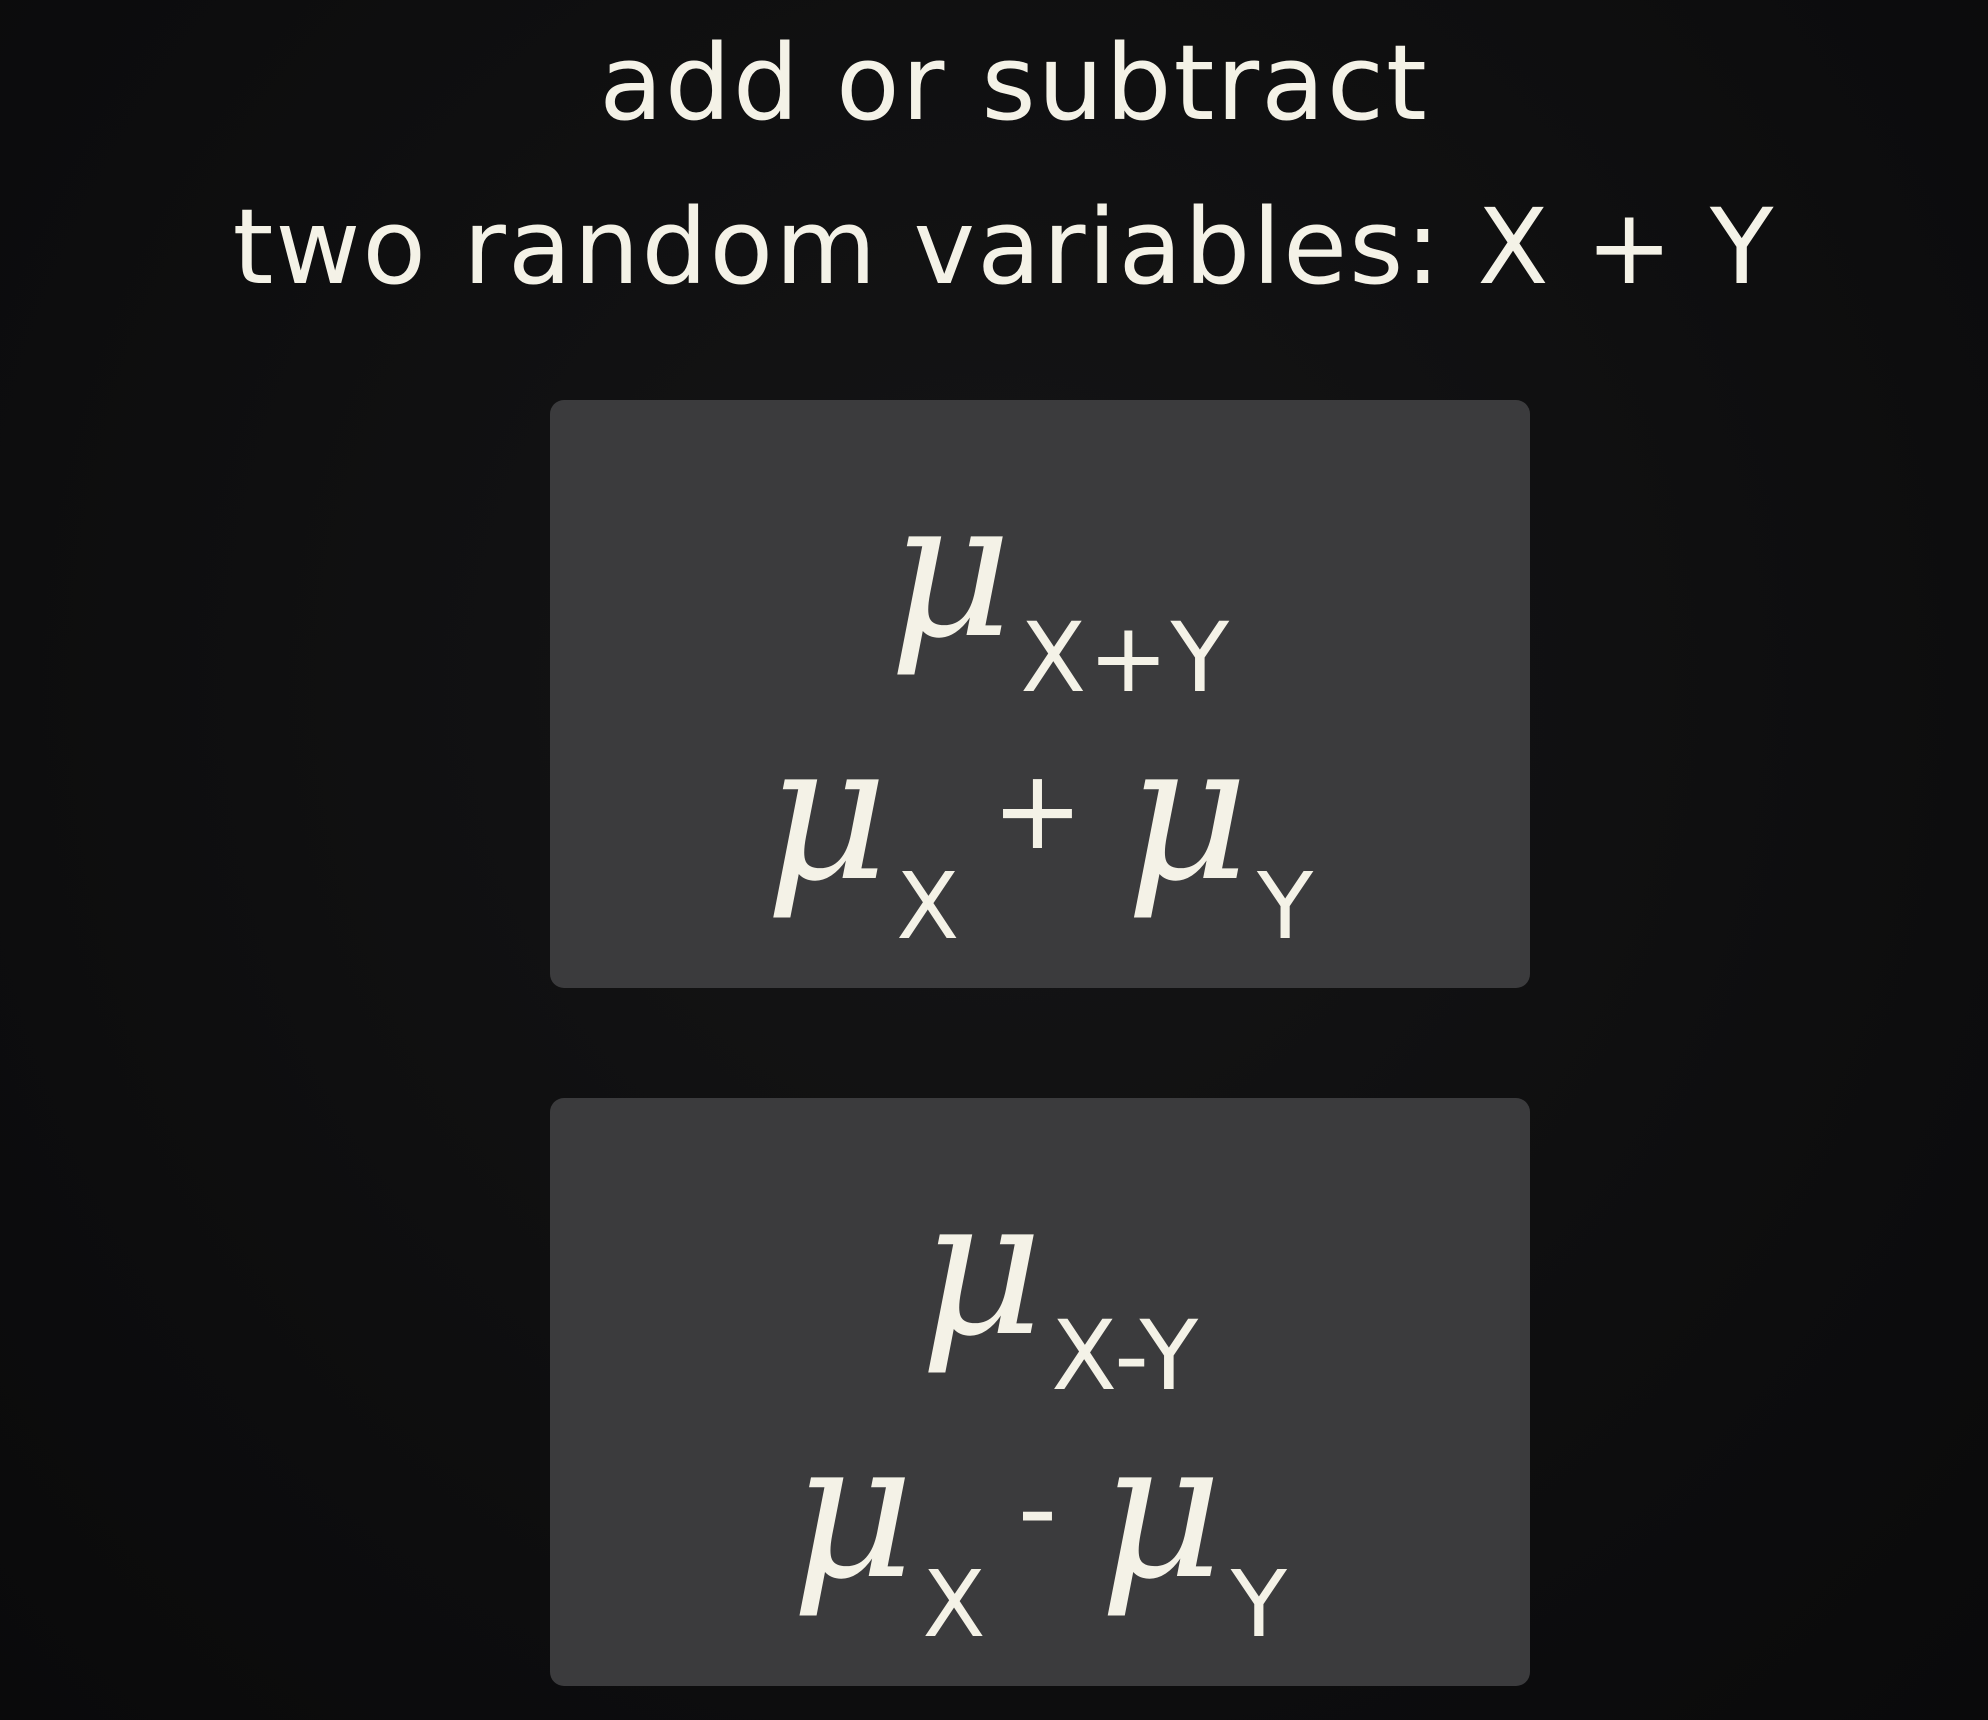 This screenshot has width=1988, height=1720. I want to click on heading-line-1: add or subtract, so click(1014, 83).